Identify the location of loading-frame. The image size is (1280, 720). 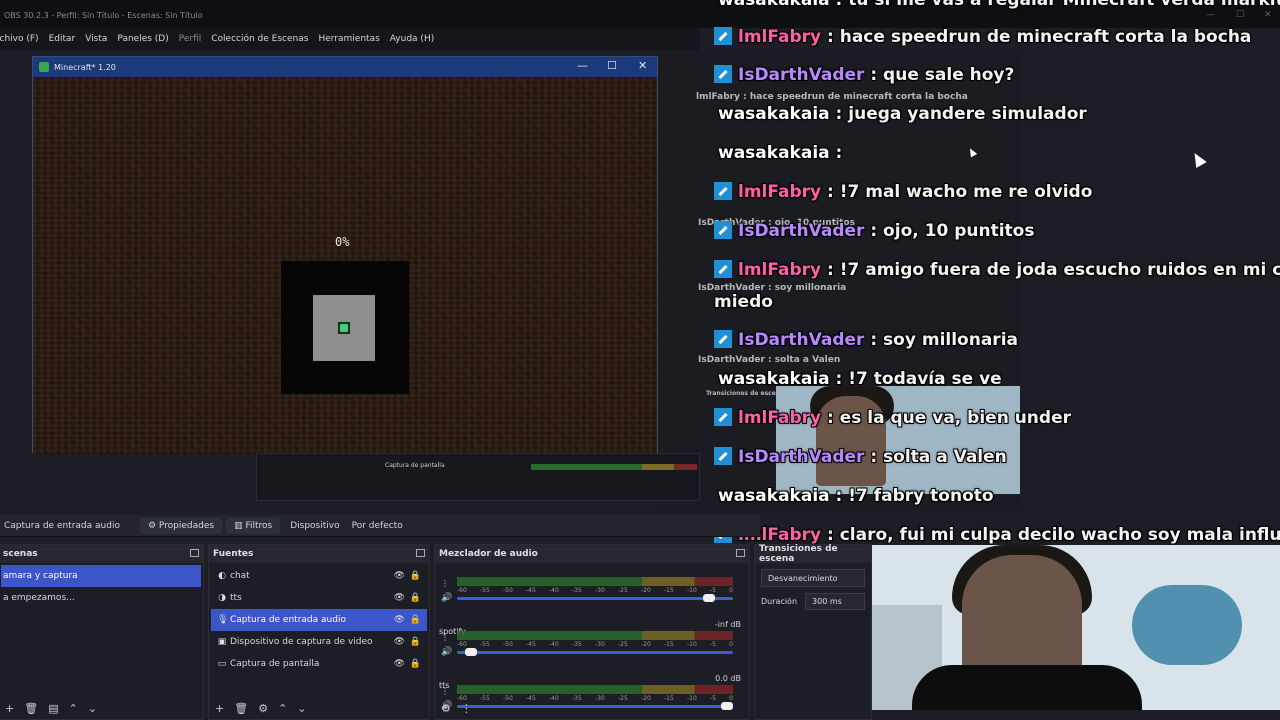
(345, 327).